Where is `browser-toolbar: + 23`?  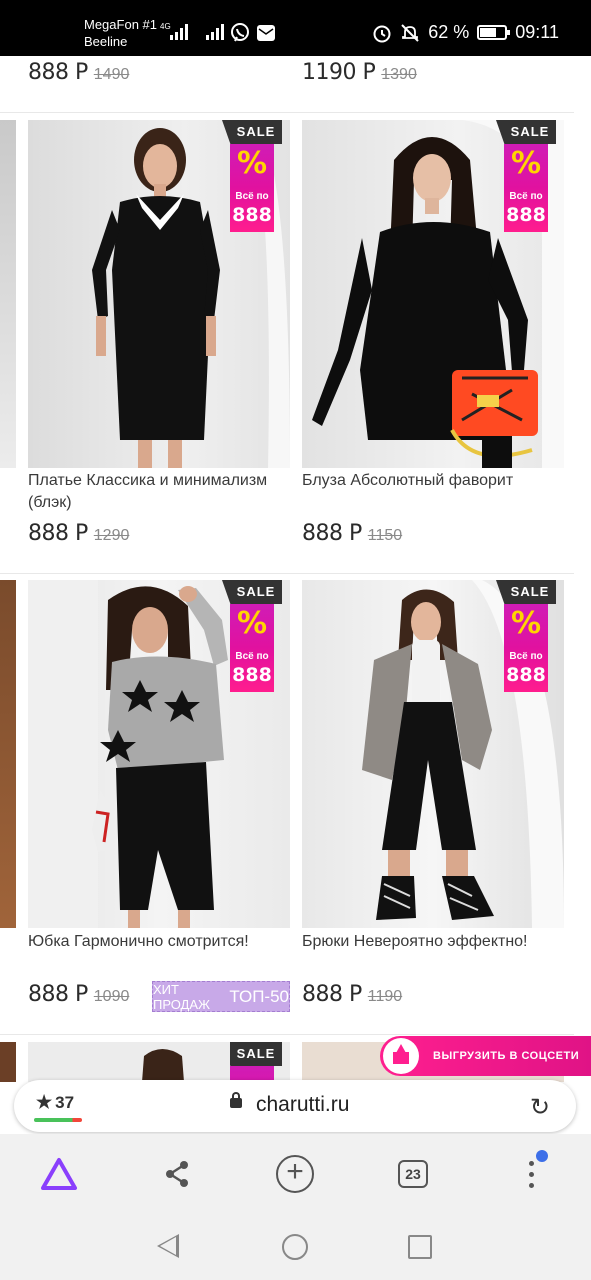 browser-toolbar: + 23 is located at coordinates (295, 1174).